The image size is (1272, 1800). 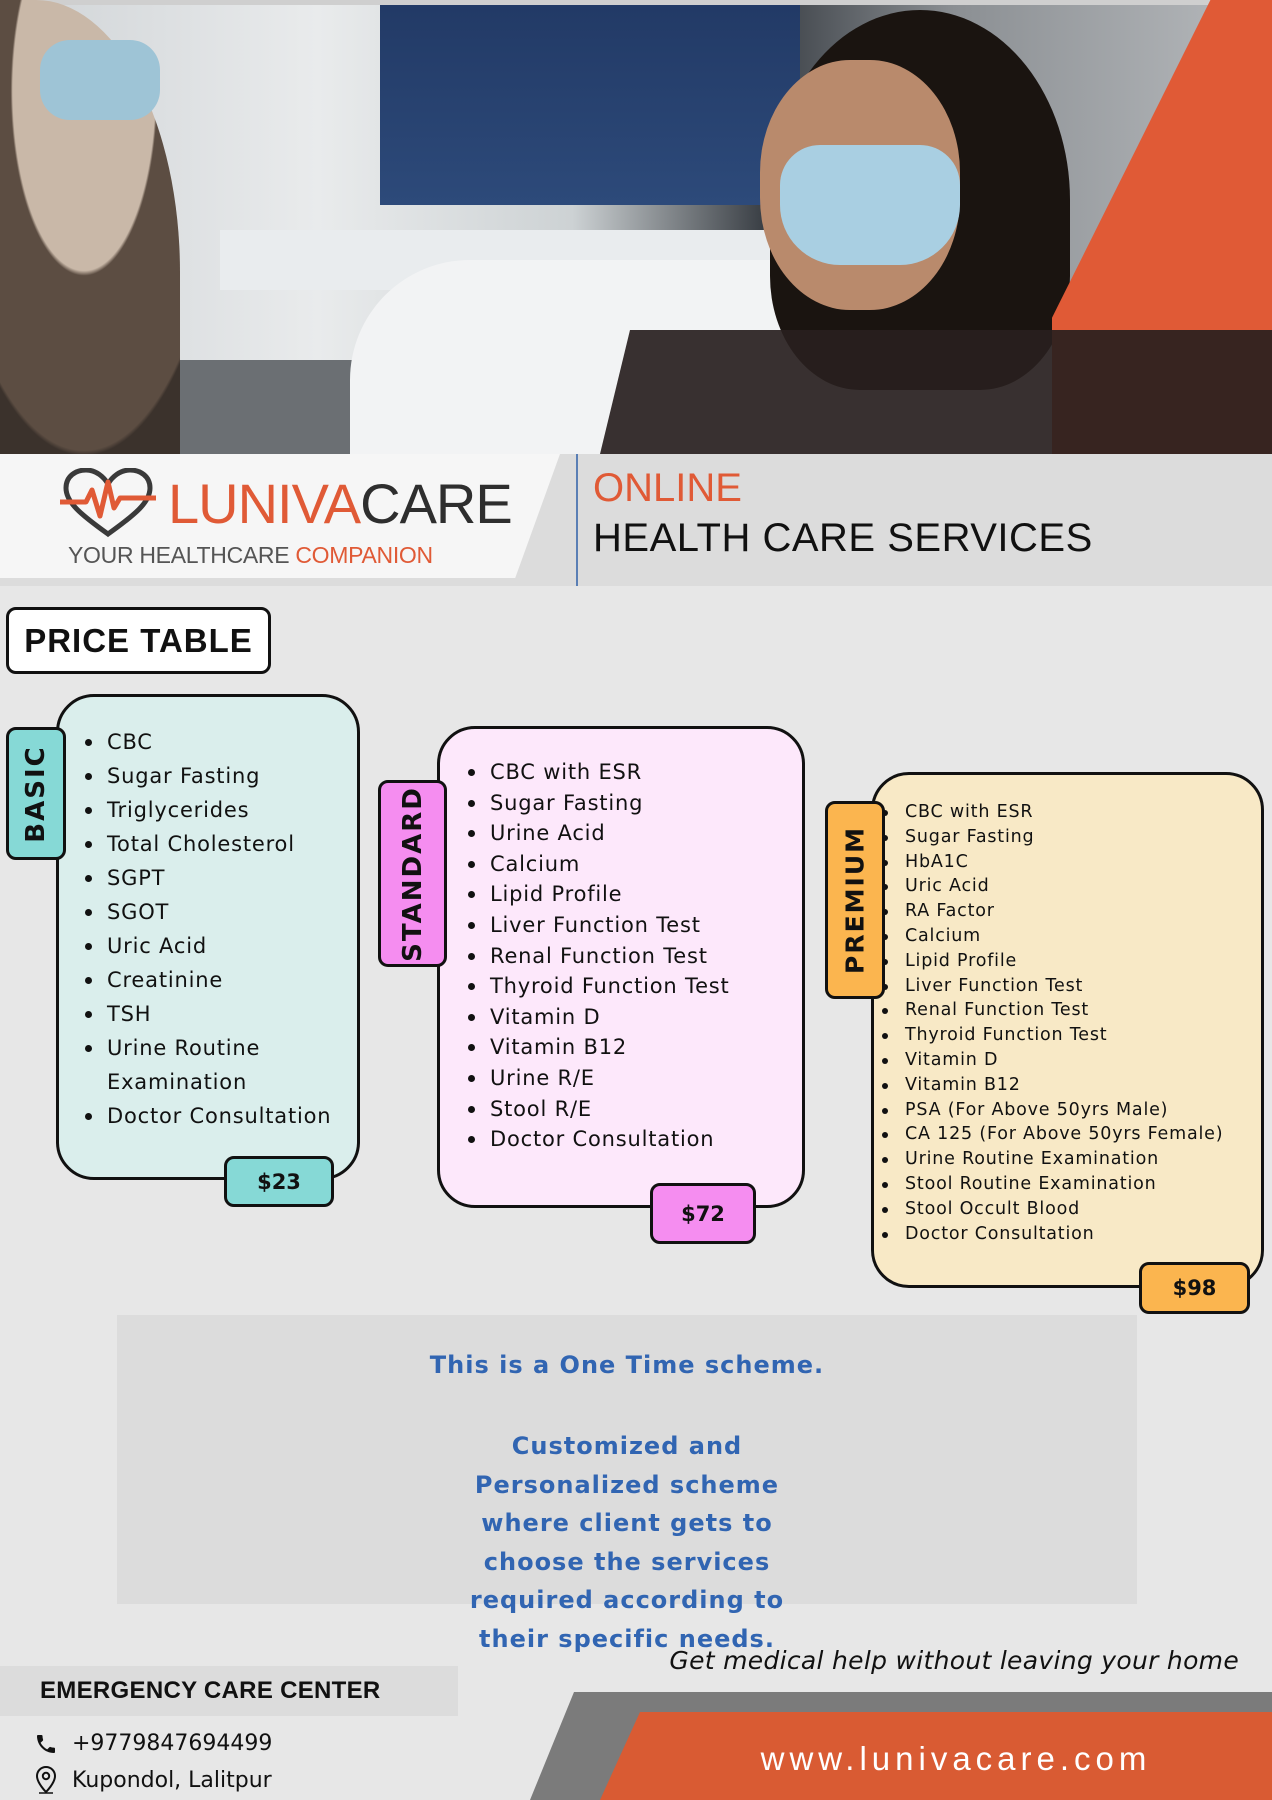 What do you see at coordinates (412, 873) in the screenshot?
I see `plan-tag-standard: STANDARD` at bounding box center [412, 873].